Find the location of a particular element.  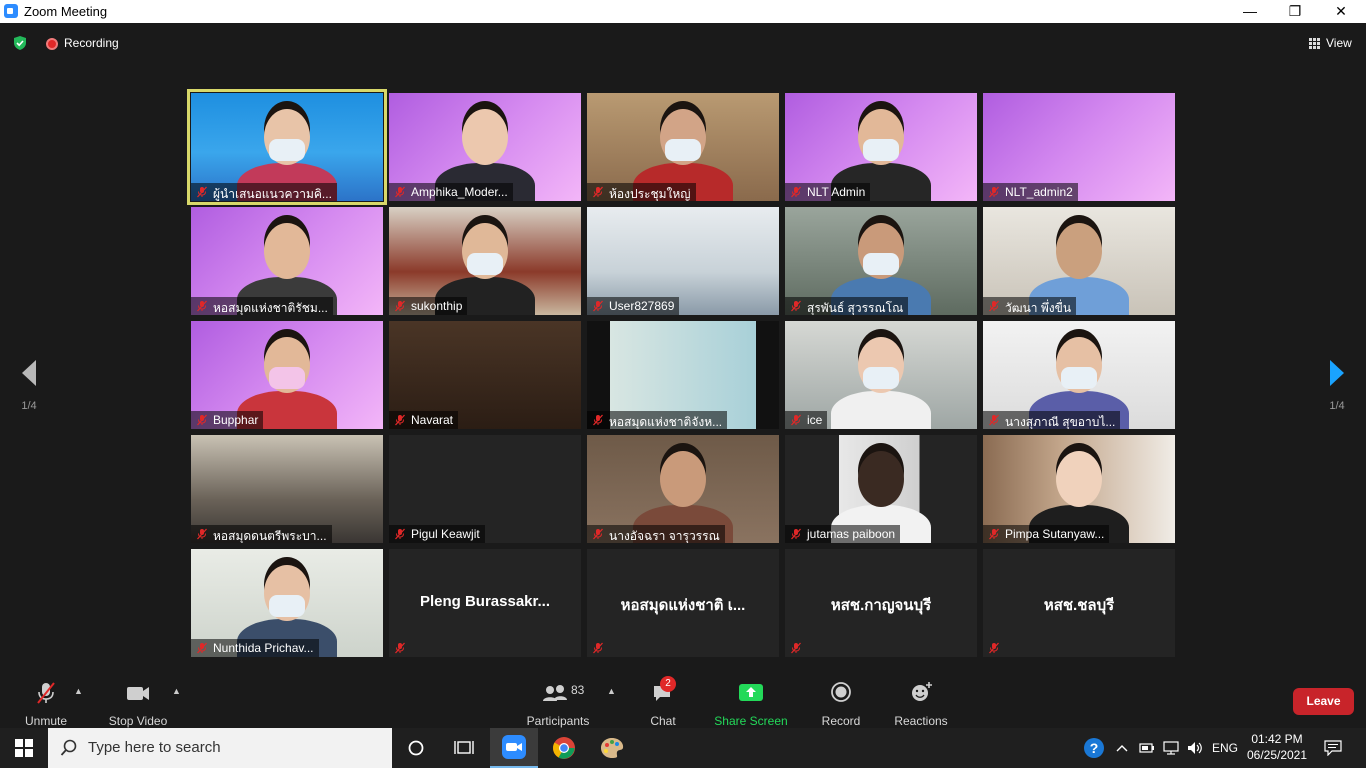

leave-button: Leave is located at coordinates (1323, 701).